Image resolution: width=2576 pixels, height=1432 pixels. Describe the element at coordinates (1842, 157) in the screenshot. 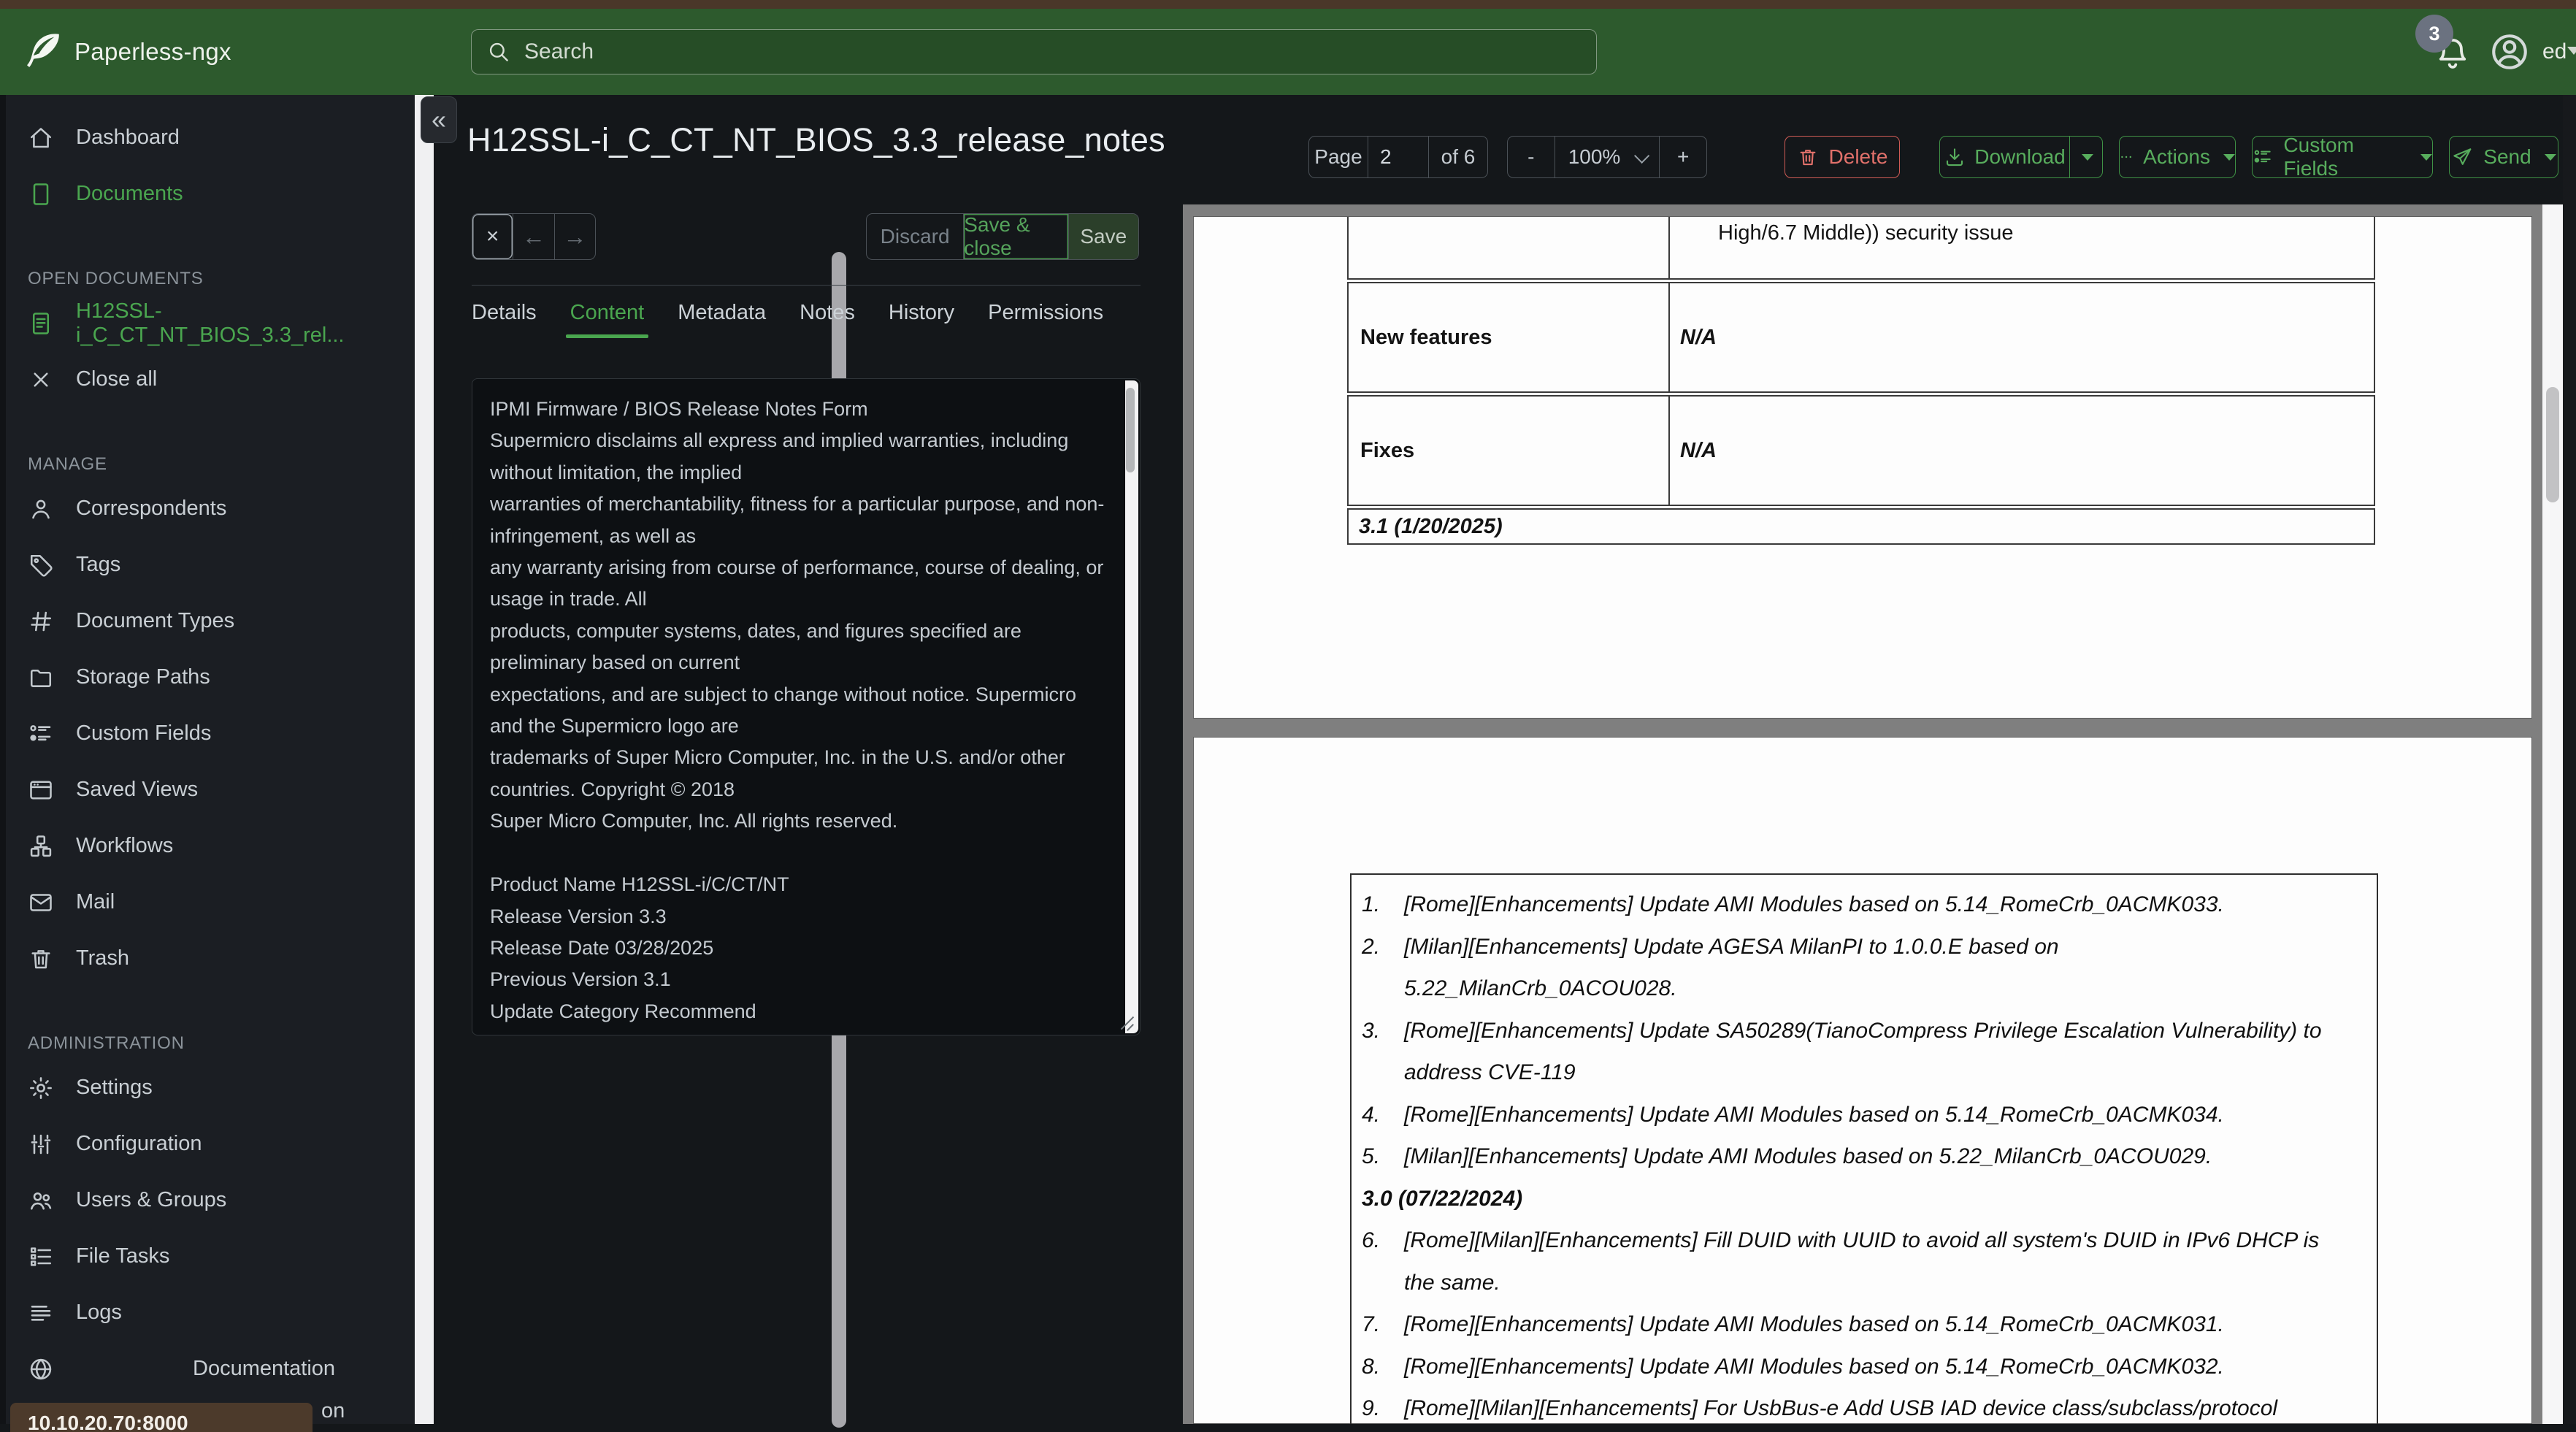

I see `delete-button: Delete` at that location.